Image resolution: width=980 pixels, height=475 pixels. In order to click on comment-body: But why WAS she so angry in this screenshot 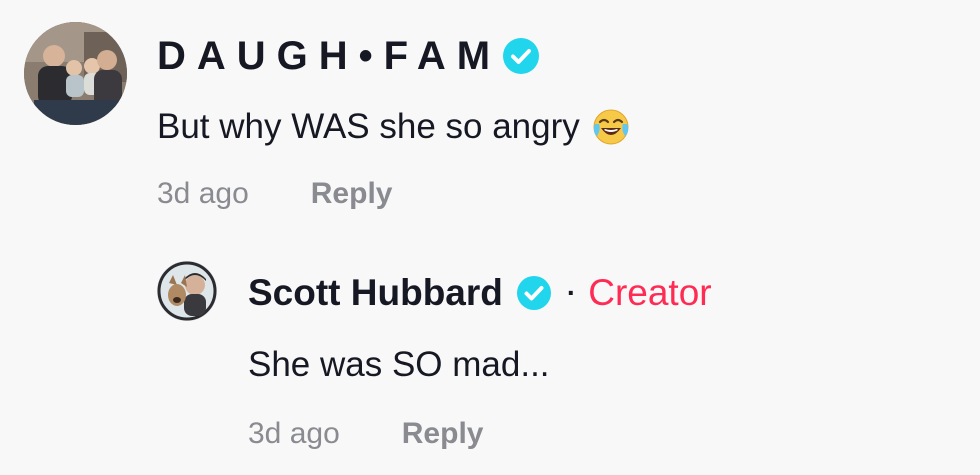, I will do `click(368, 126)`.